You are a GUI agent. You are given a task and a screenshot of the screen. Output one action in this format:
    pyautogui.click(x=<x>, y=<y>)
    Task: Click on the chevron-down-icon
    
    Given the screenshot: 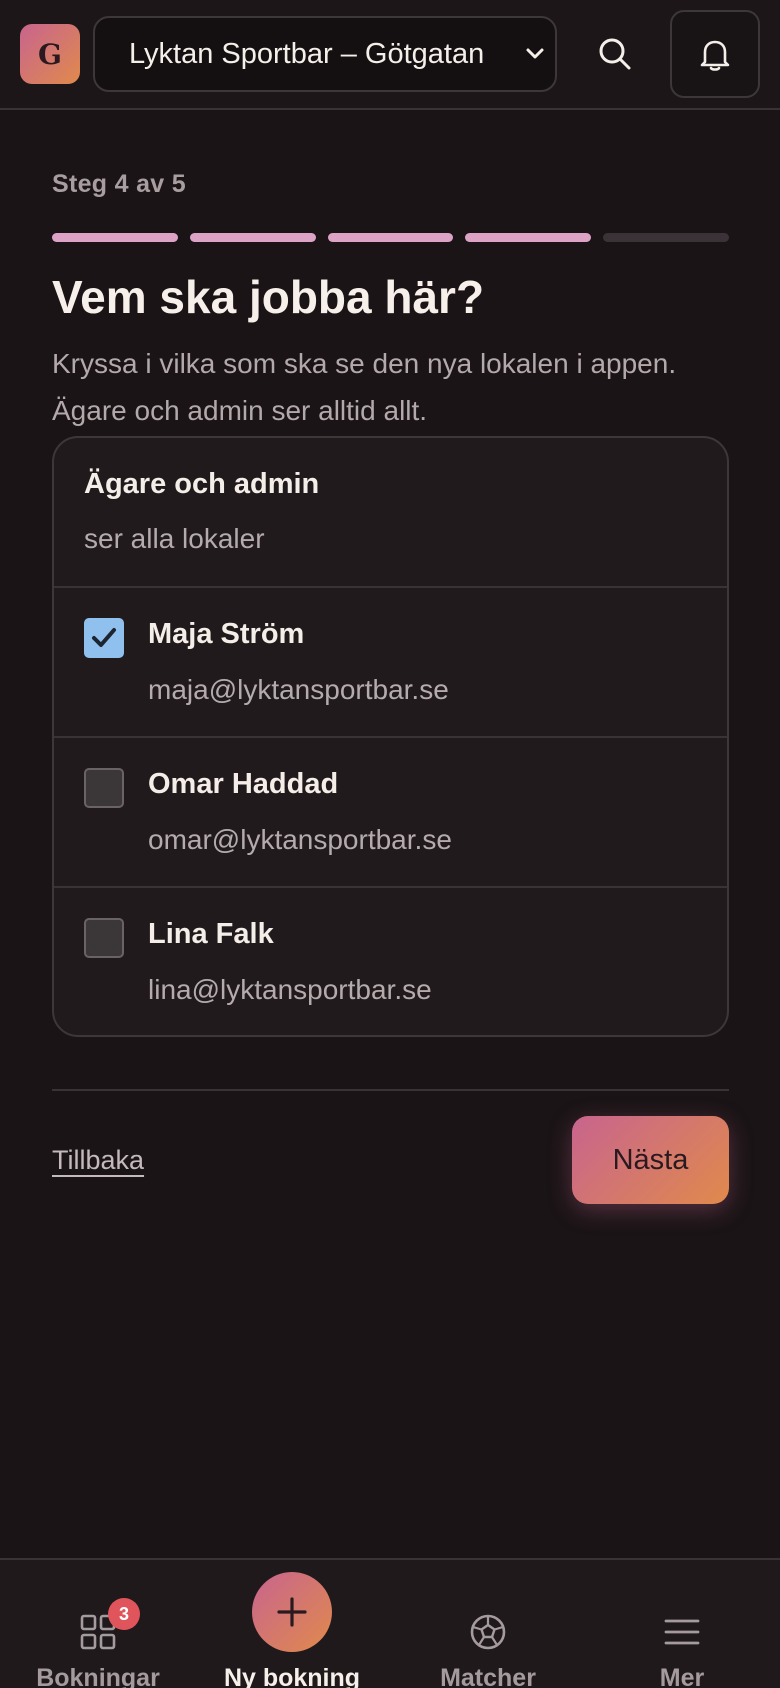 What is the action you would take?
    pyautogui.click(x=535, y=53)
    